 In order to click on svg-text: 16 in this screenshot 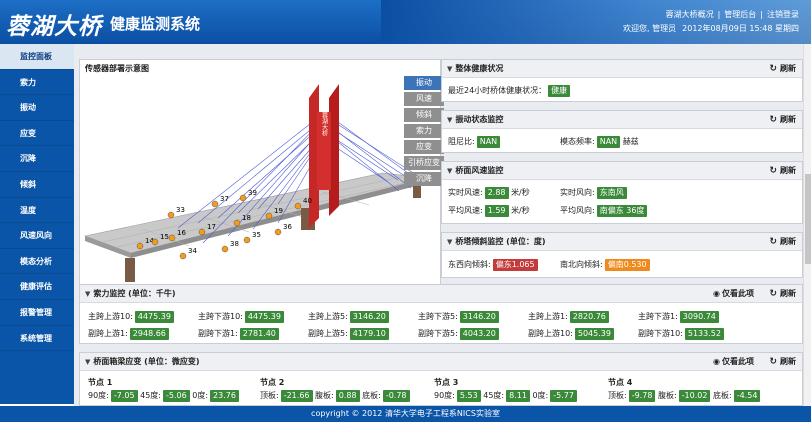, I will do `click(181, 233)`.